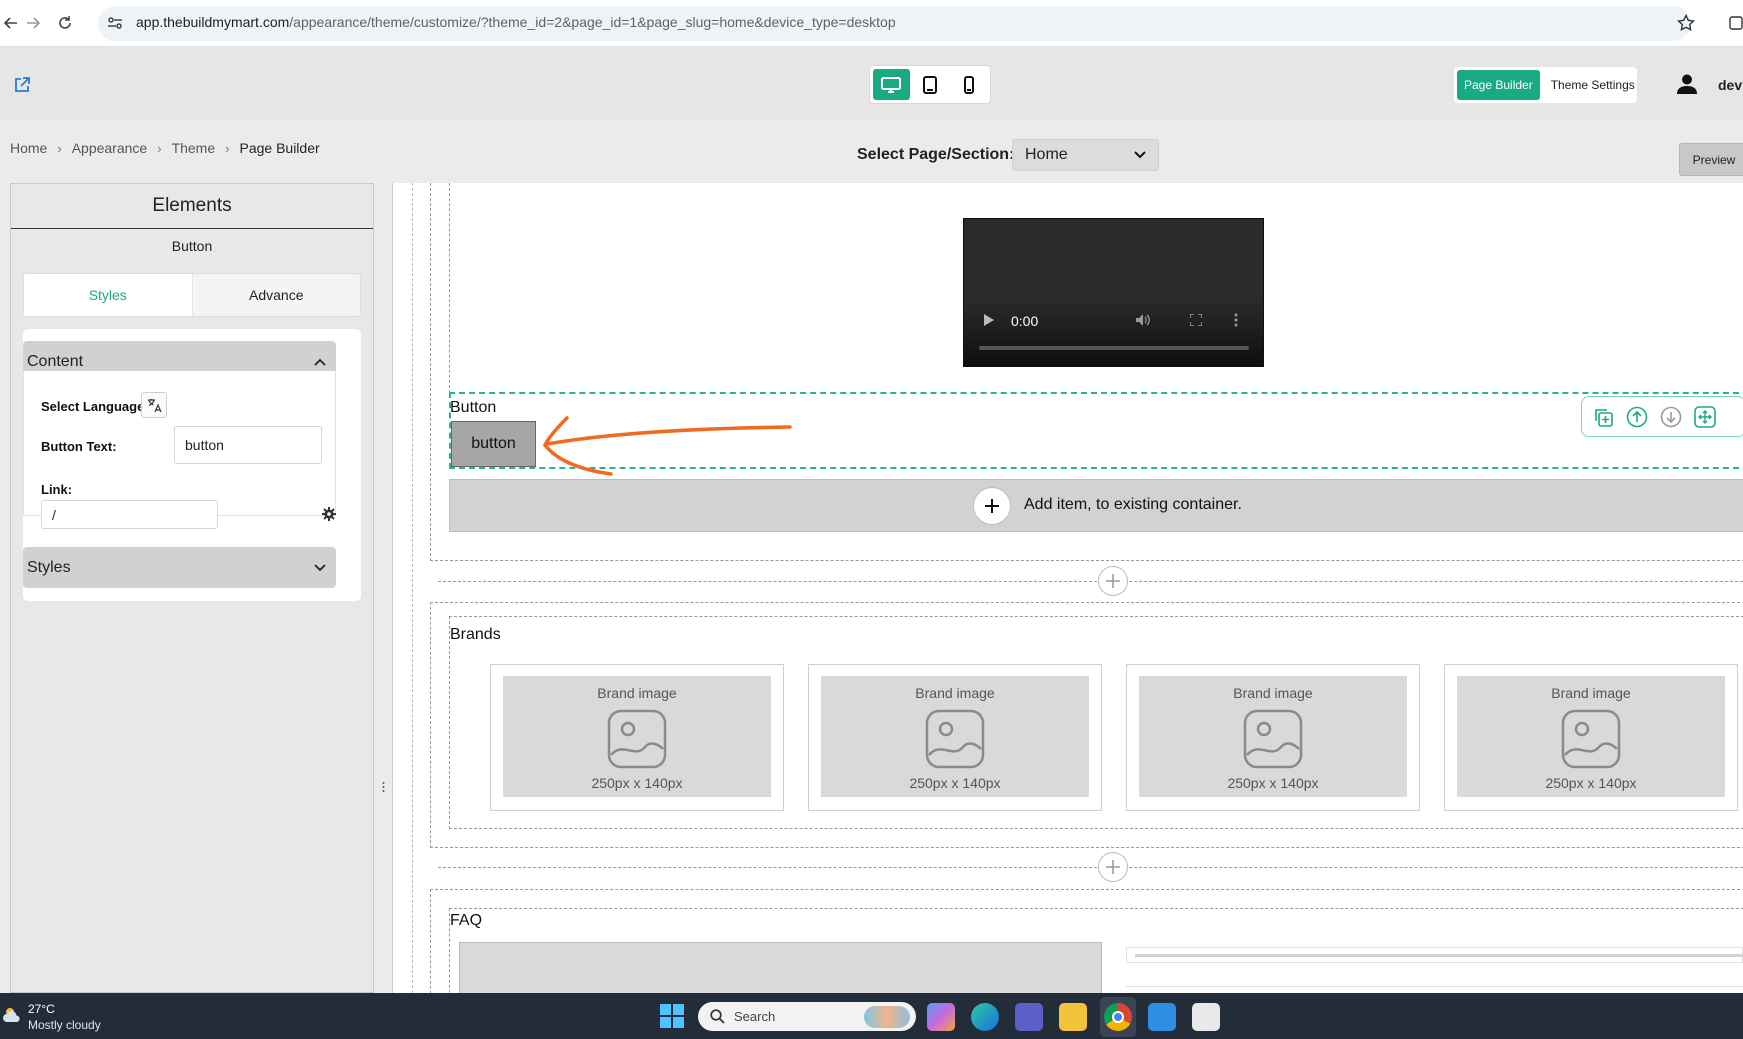 The height and width of the screenshot is (1039, 1743). I want to click on breadcrumb-theme: Theme, so click(194, 148).